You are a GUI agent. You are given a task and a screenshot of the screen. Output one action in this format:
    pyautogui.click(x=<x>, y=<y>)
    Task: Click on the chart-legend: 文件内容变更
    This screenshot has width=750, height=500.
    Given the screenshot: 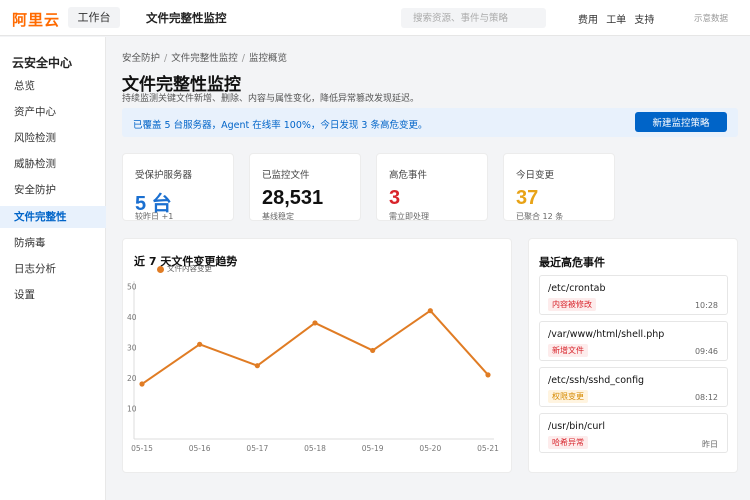 What is the action you would take?
    pyautogui.click(x=184, y=268)
    